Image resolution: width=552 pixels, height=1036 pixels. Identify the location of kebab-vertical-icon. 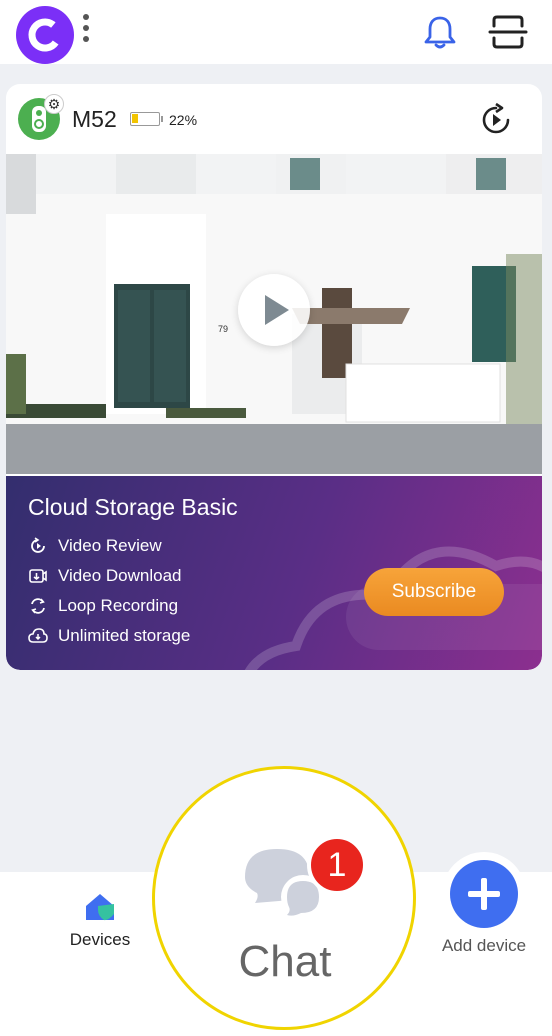
(86, 31).